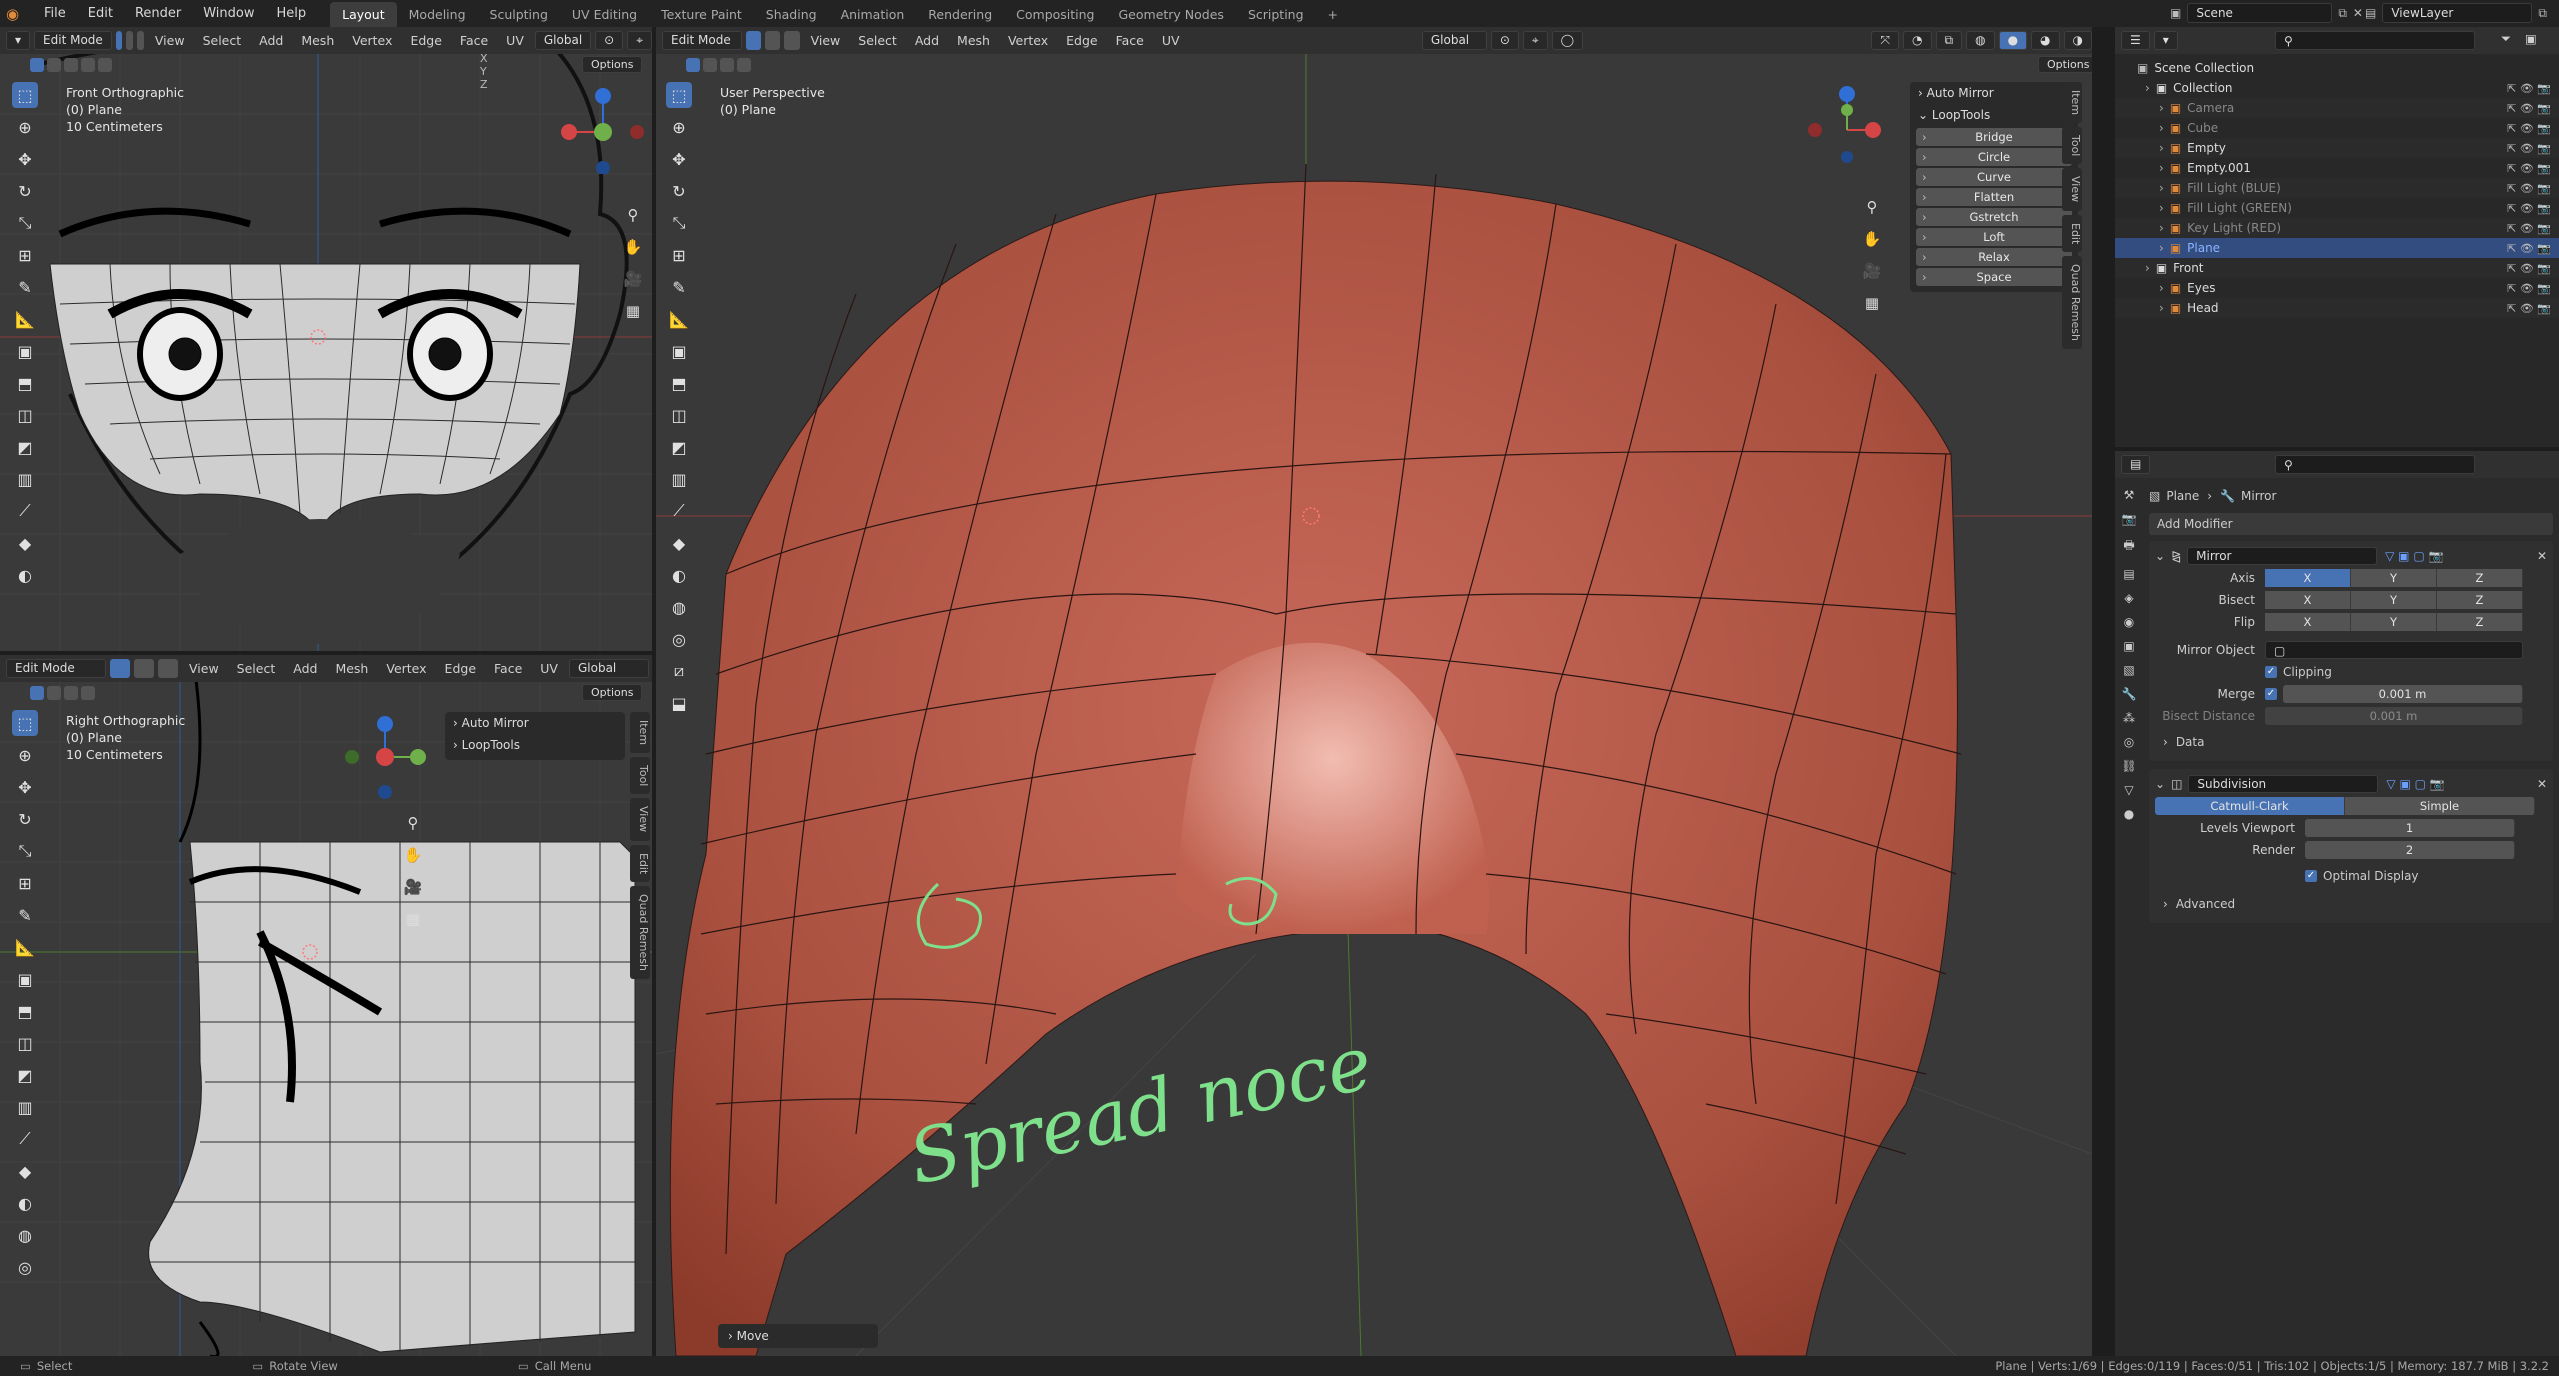  What do you see at coordinates (2128, 574) in the screenshot?
I see `view-layer-tab-icon: ▤` at bounding box center [2128, 574].